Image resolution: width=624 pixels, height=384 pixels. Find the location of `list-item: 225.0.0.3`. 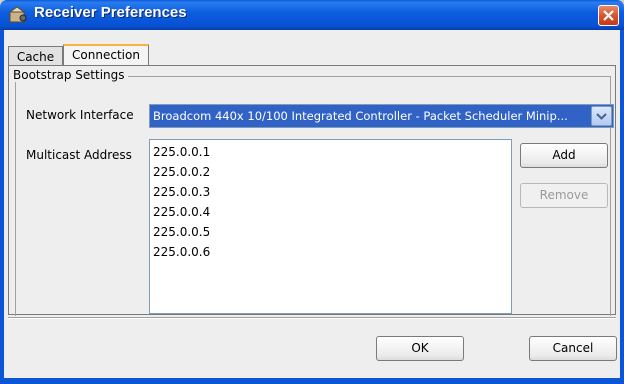

list-item: 225.0.0.3 is located at coordinates (181, 192).